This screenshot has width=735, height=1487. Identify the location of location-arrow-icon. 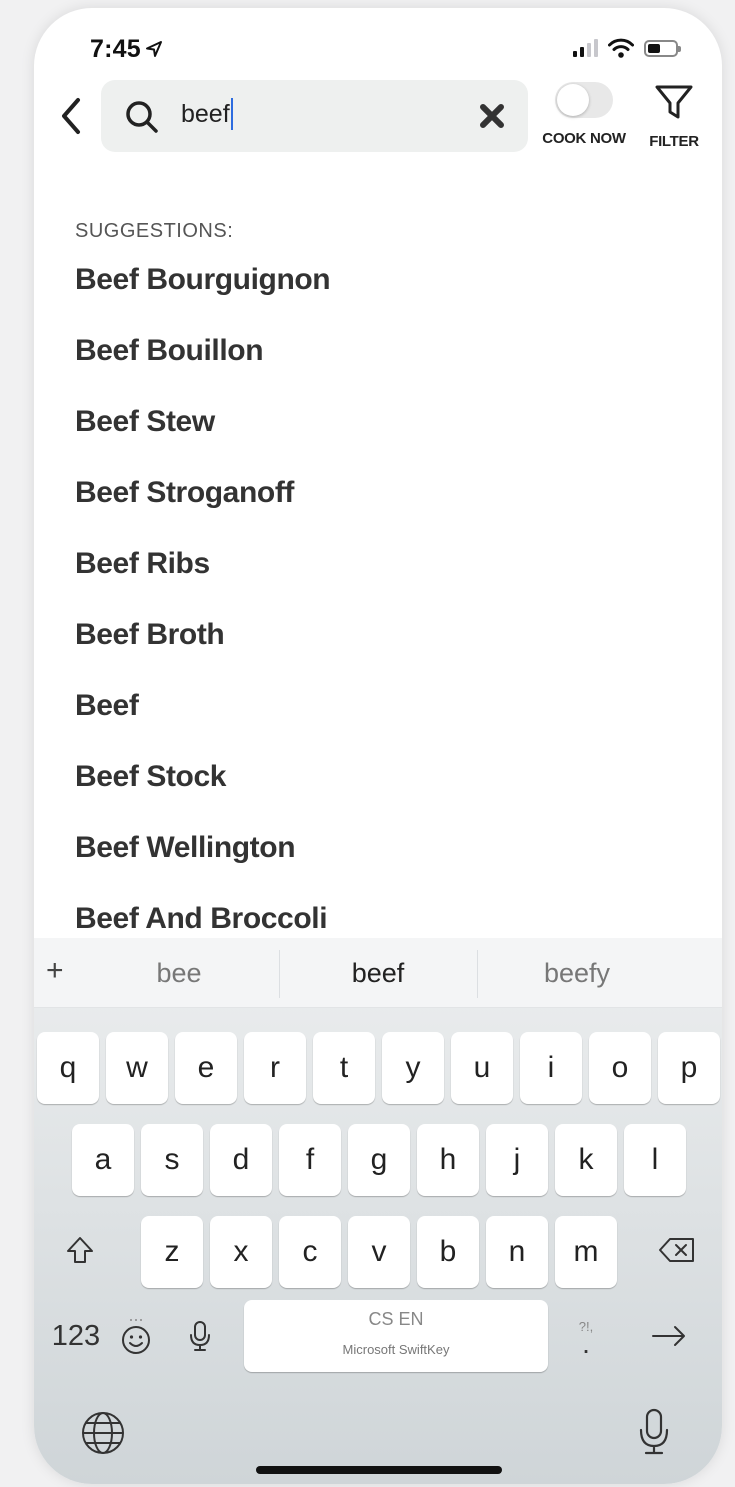
(153, 49).